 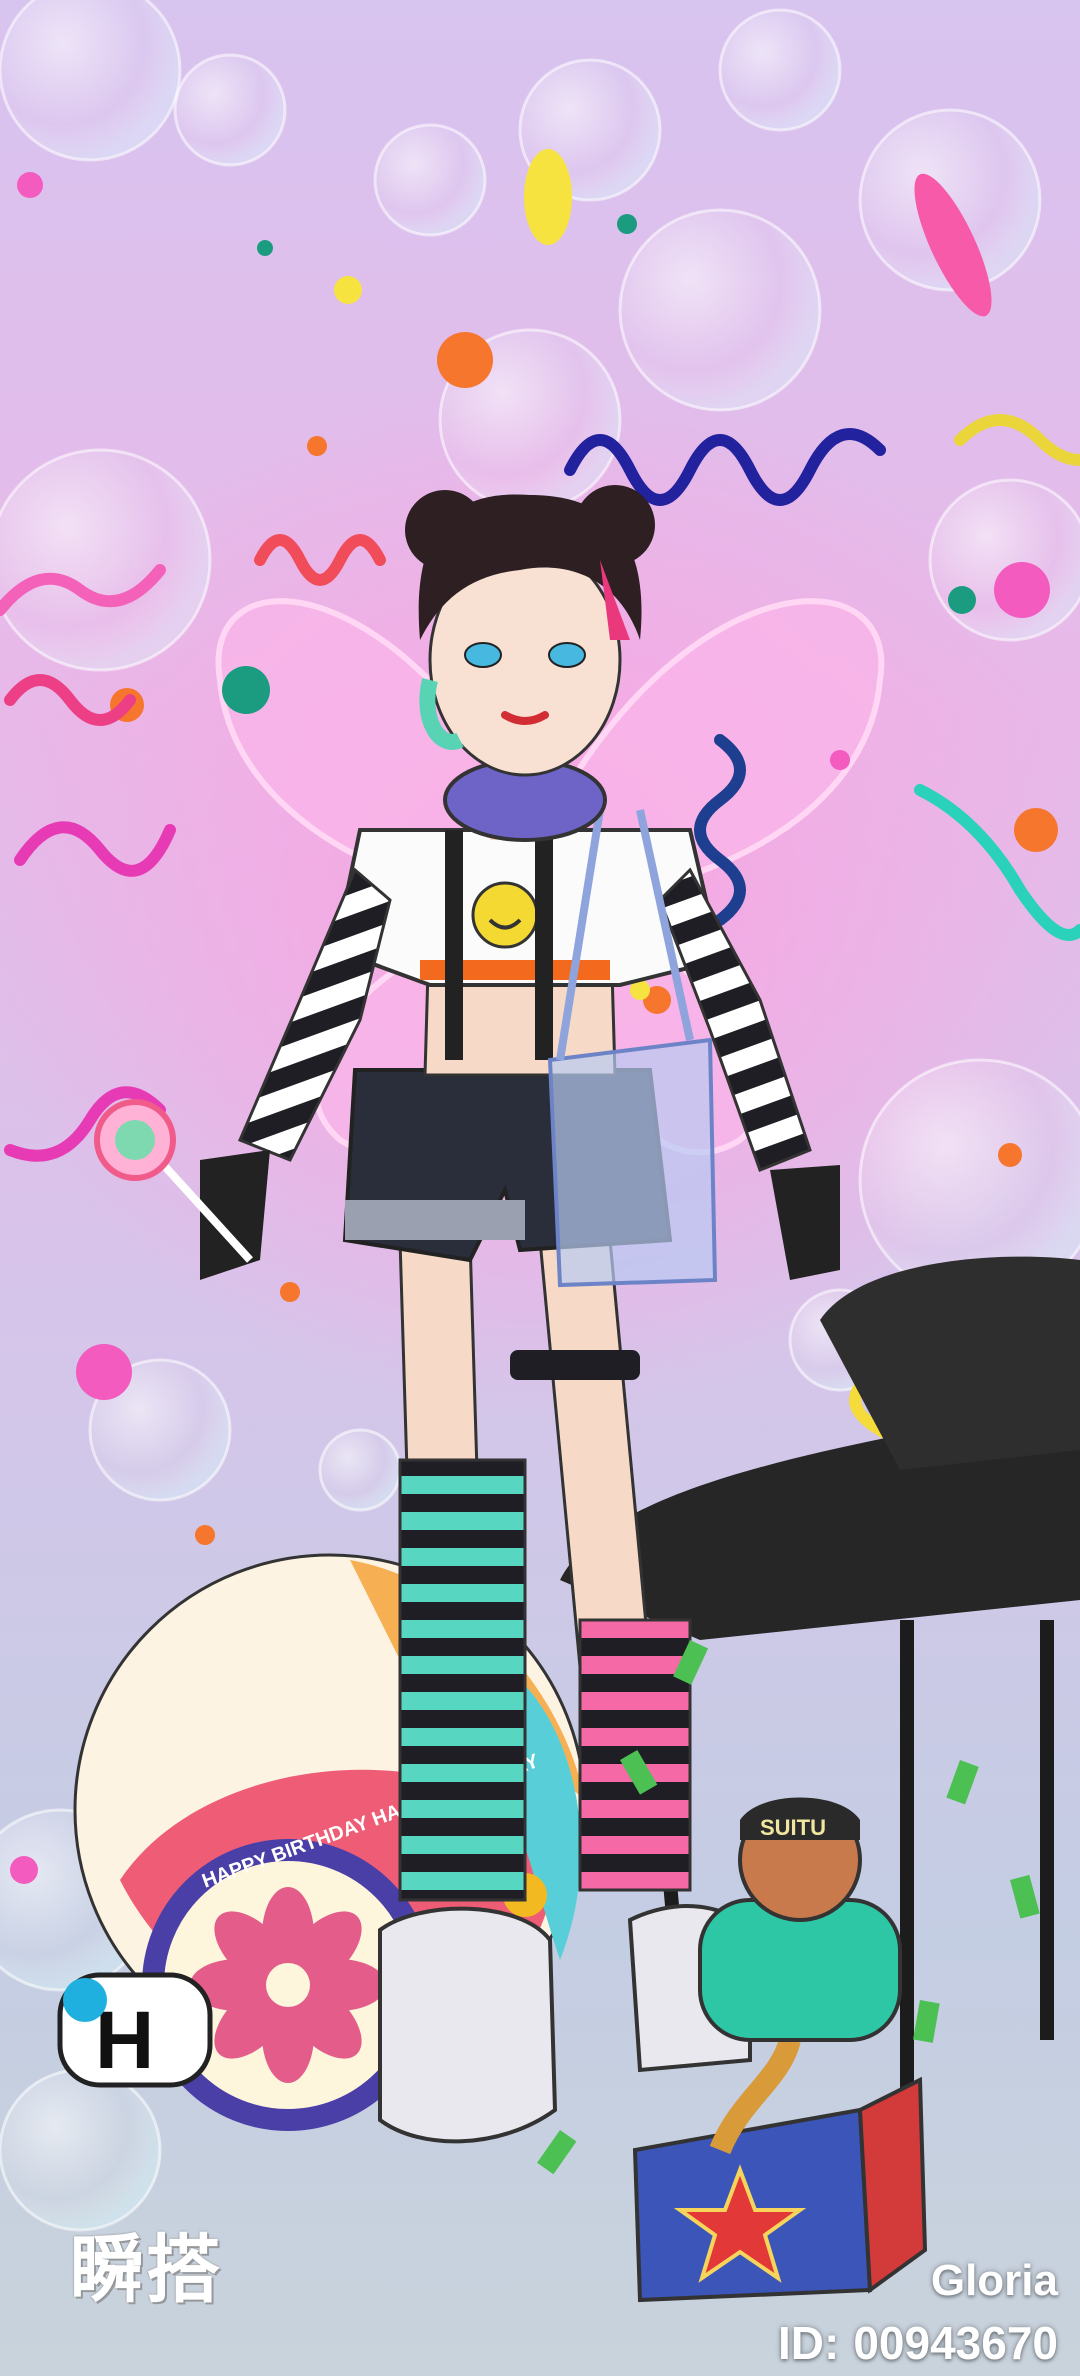 I want to click on player-id: ID: 00943670, so click(x=918, y=2343).